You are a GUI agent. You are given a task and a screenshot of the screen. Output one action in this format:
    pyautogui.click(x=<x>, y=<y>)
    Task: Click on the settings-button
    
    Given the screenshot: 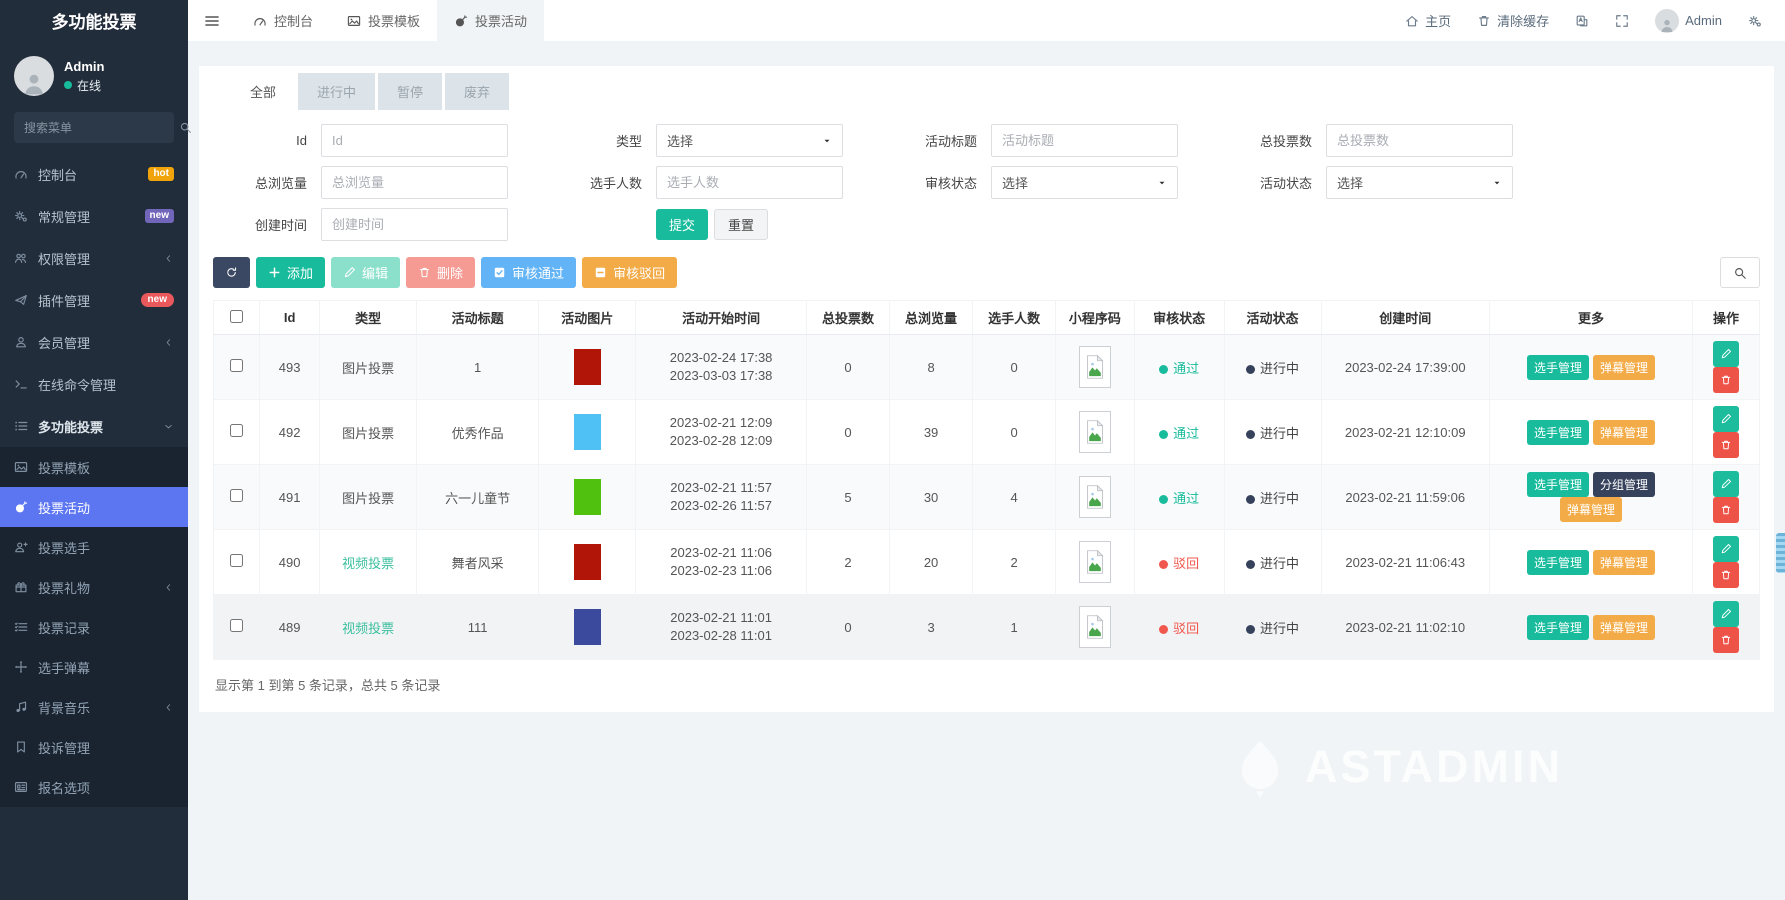 What is the action you would take?
    pyautogui.click(x=1755, y=20)
    